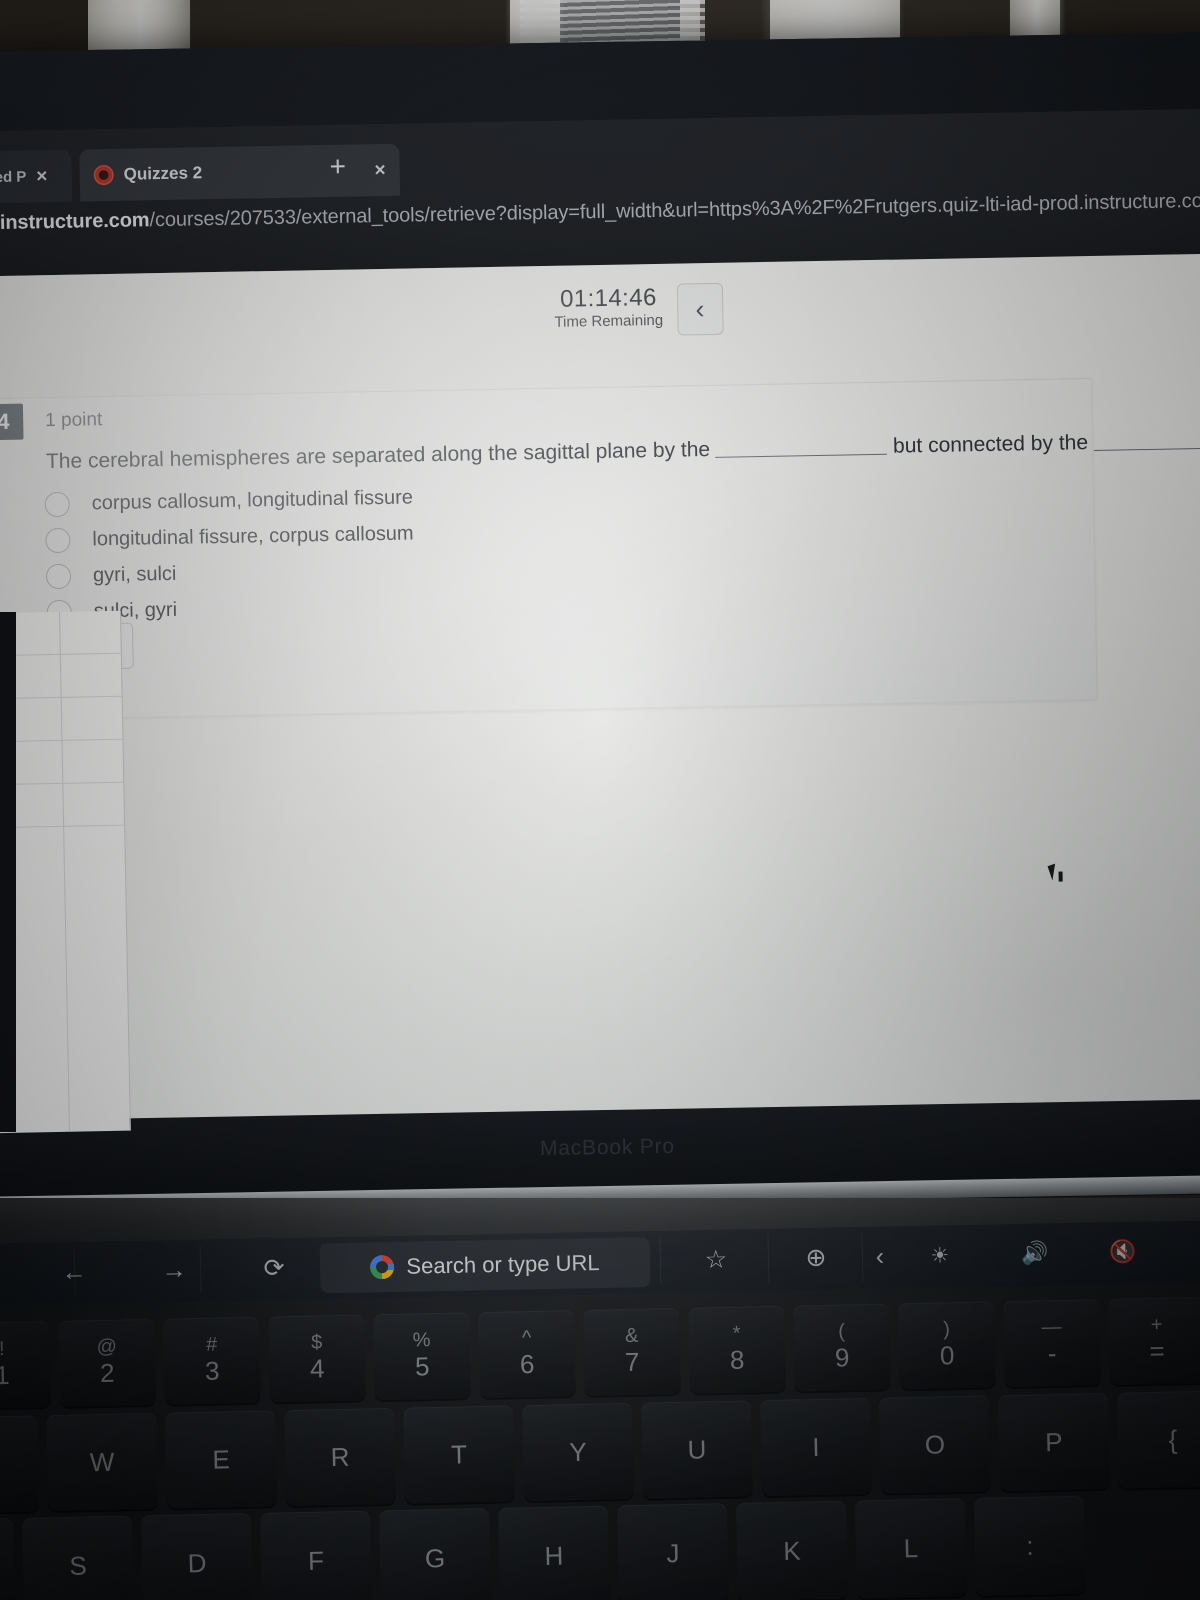 The width and height of the screenshot is (1200, 1600). I want to click on key-d: D, so click(197, 1556).